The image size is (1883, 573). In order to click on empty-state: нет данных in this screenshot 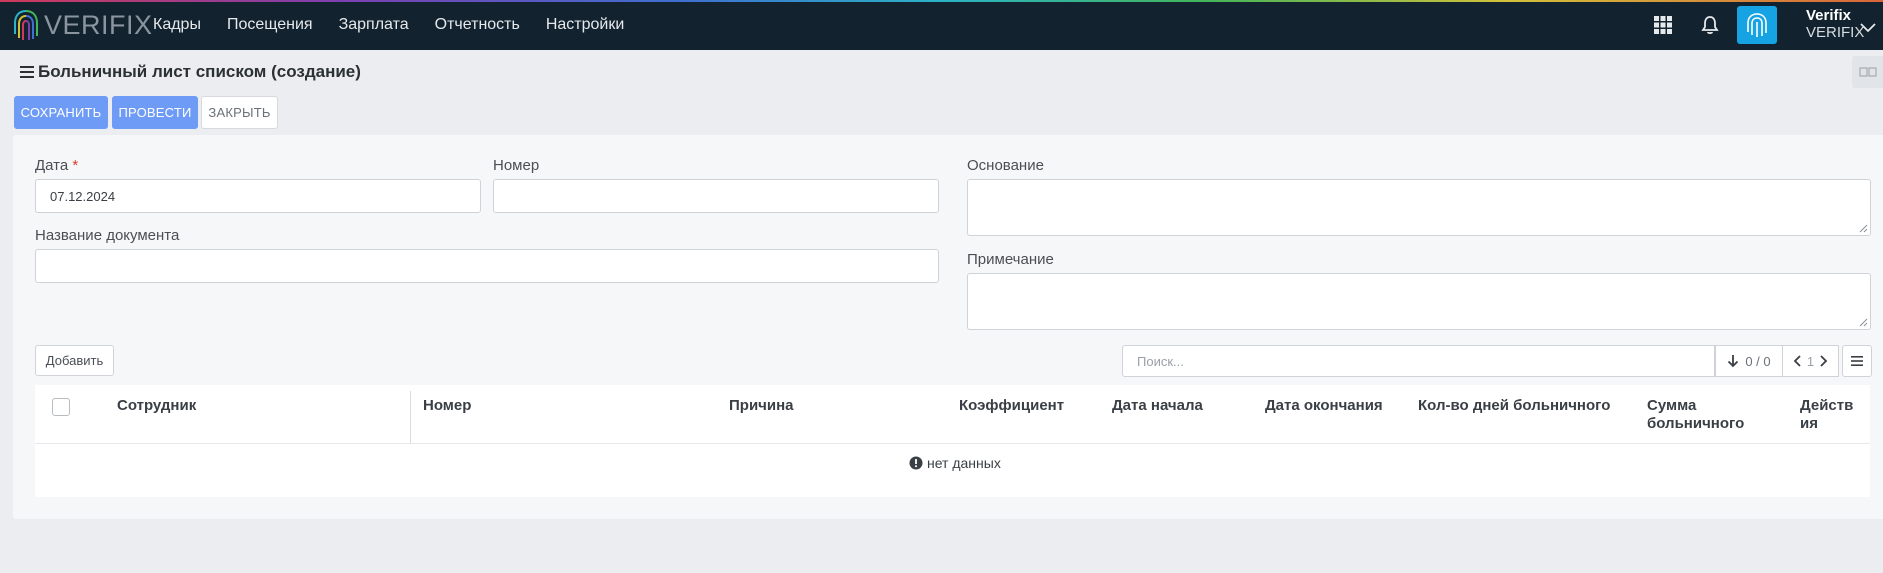, I will do `click(955, 463)`.